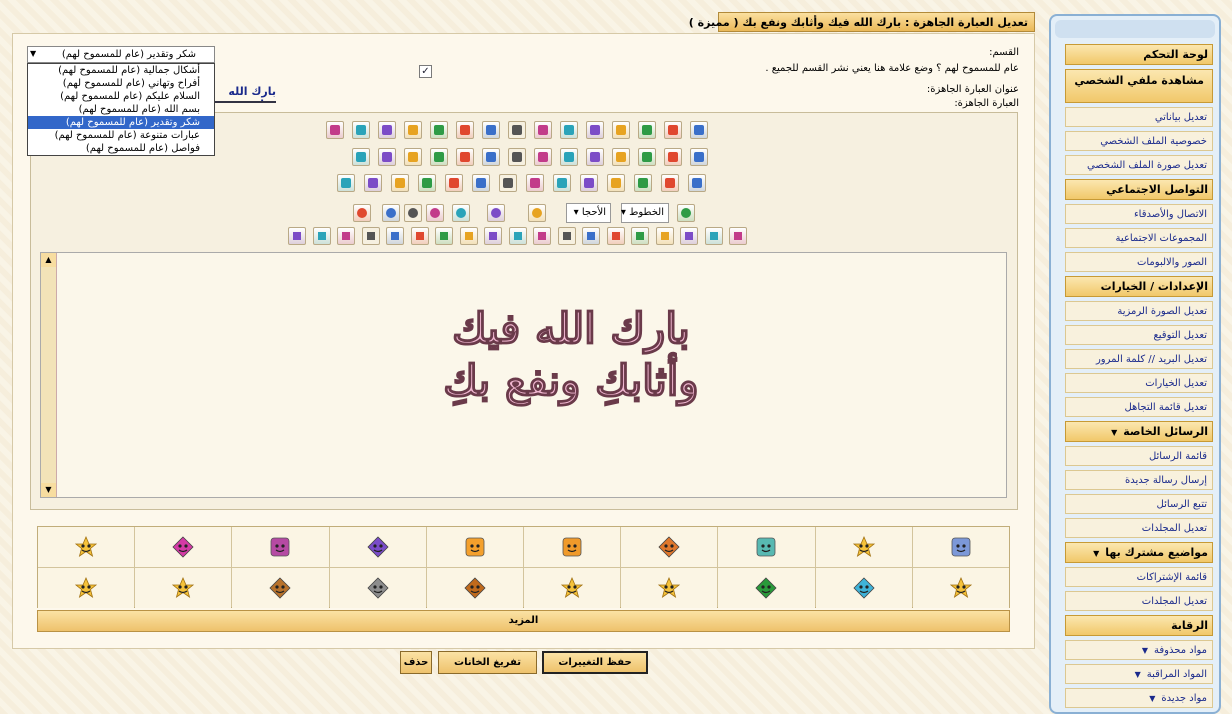 The image size is (1232, 714). I want to click on format-icon, so click(362, 213).